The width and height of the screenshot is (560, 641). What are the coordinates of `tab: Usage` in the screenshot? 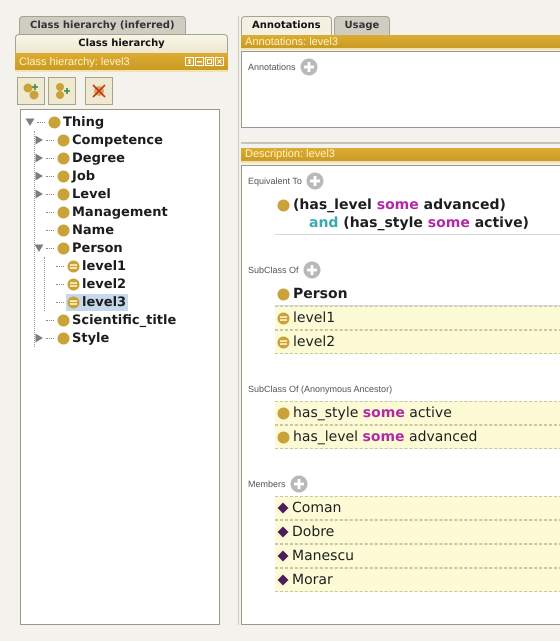 It's located at (362, 25).